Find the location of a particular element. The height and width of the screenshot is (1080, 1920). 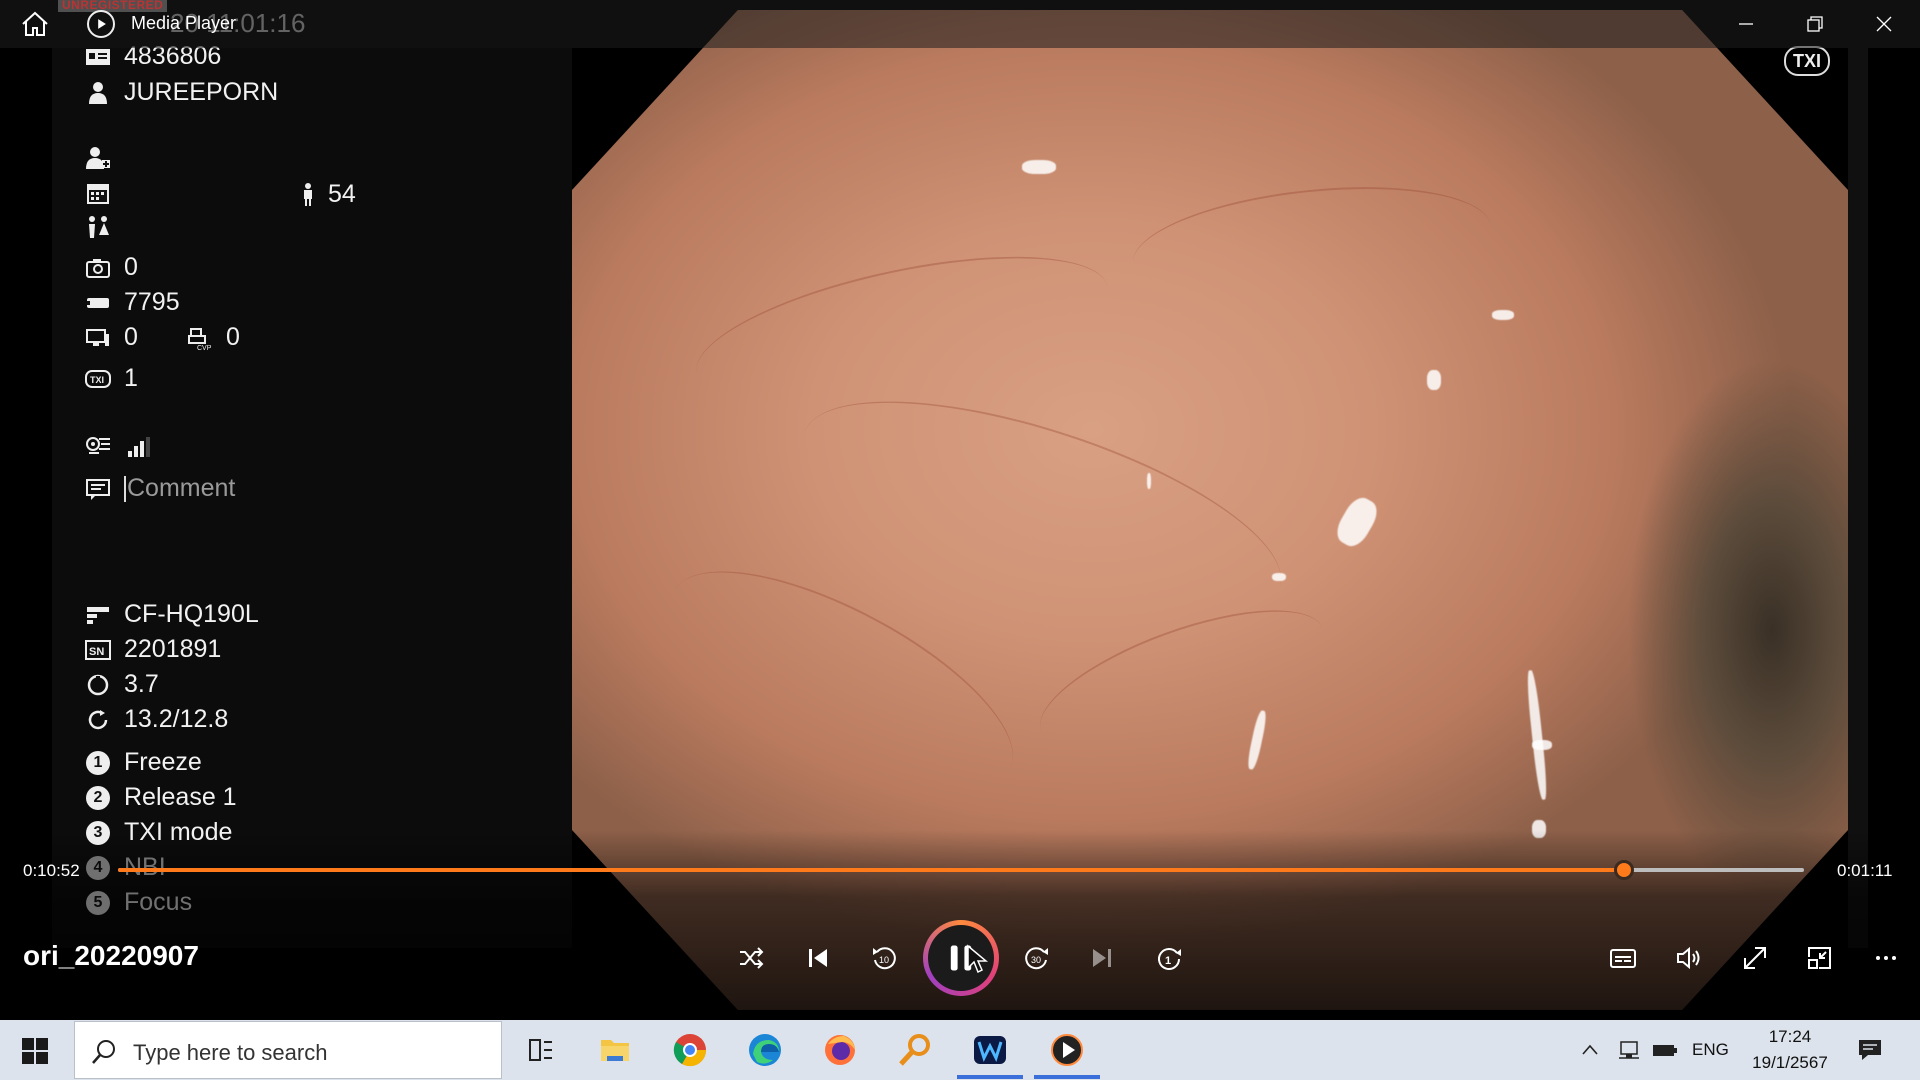

video-right-band is located at coordinates (1858, 498).